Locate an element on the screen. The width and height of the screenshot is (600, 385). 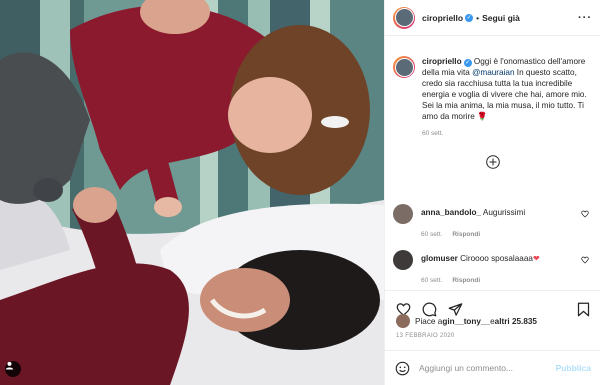
likes-summary: Piace a gin__tony__ e altri 25.835 is located at coordinates (466, 321).